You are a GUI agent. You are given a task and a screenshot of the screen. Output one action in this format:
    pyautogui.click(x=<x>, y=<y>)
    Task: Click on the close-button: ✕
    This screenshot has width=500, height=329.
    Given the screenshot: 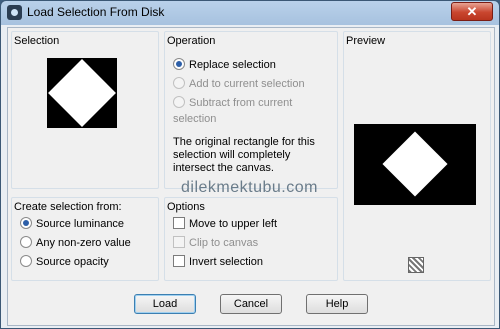 What is the action you would take?
    pyautogui.click(x=472, y=11)
    